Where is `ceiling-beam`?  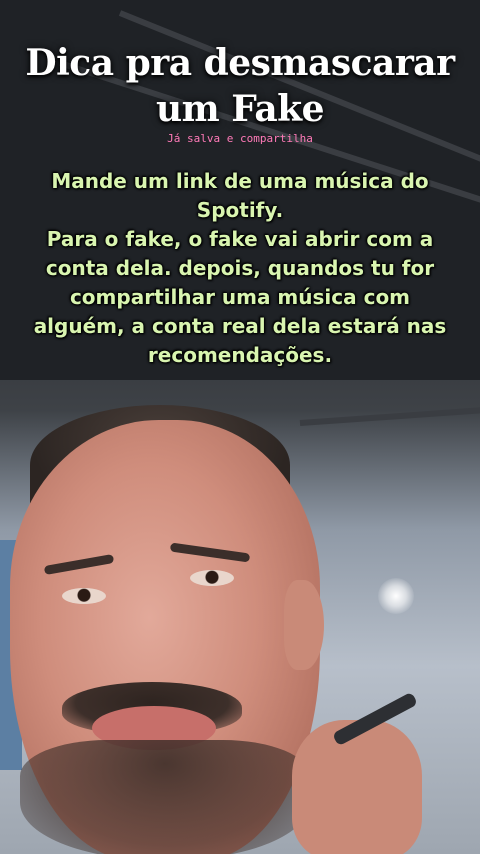 ceiling-beam is located at coordinates (389, 416).